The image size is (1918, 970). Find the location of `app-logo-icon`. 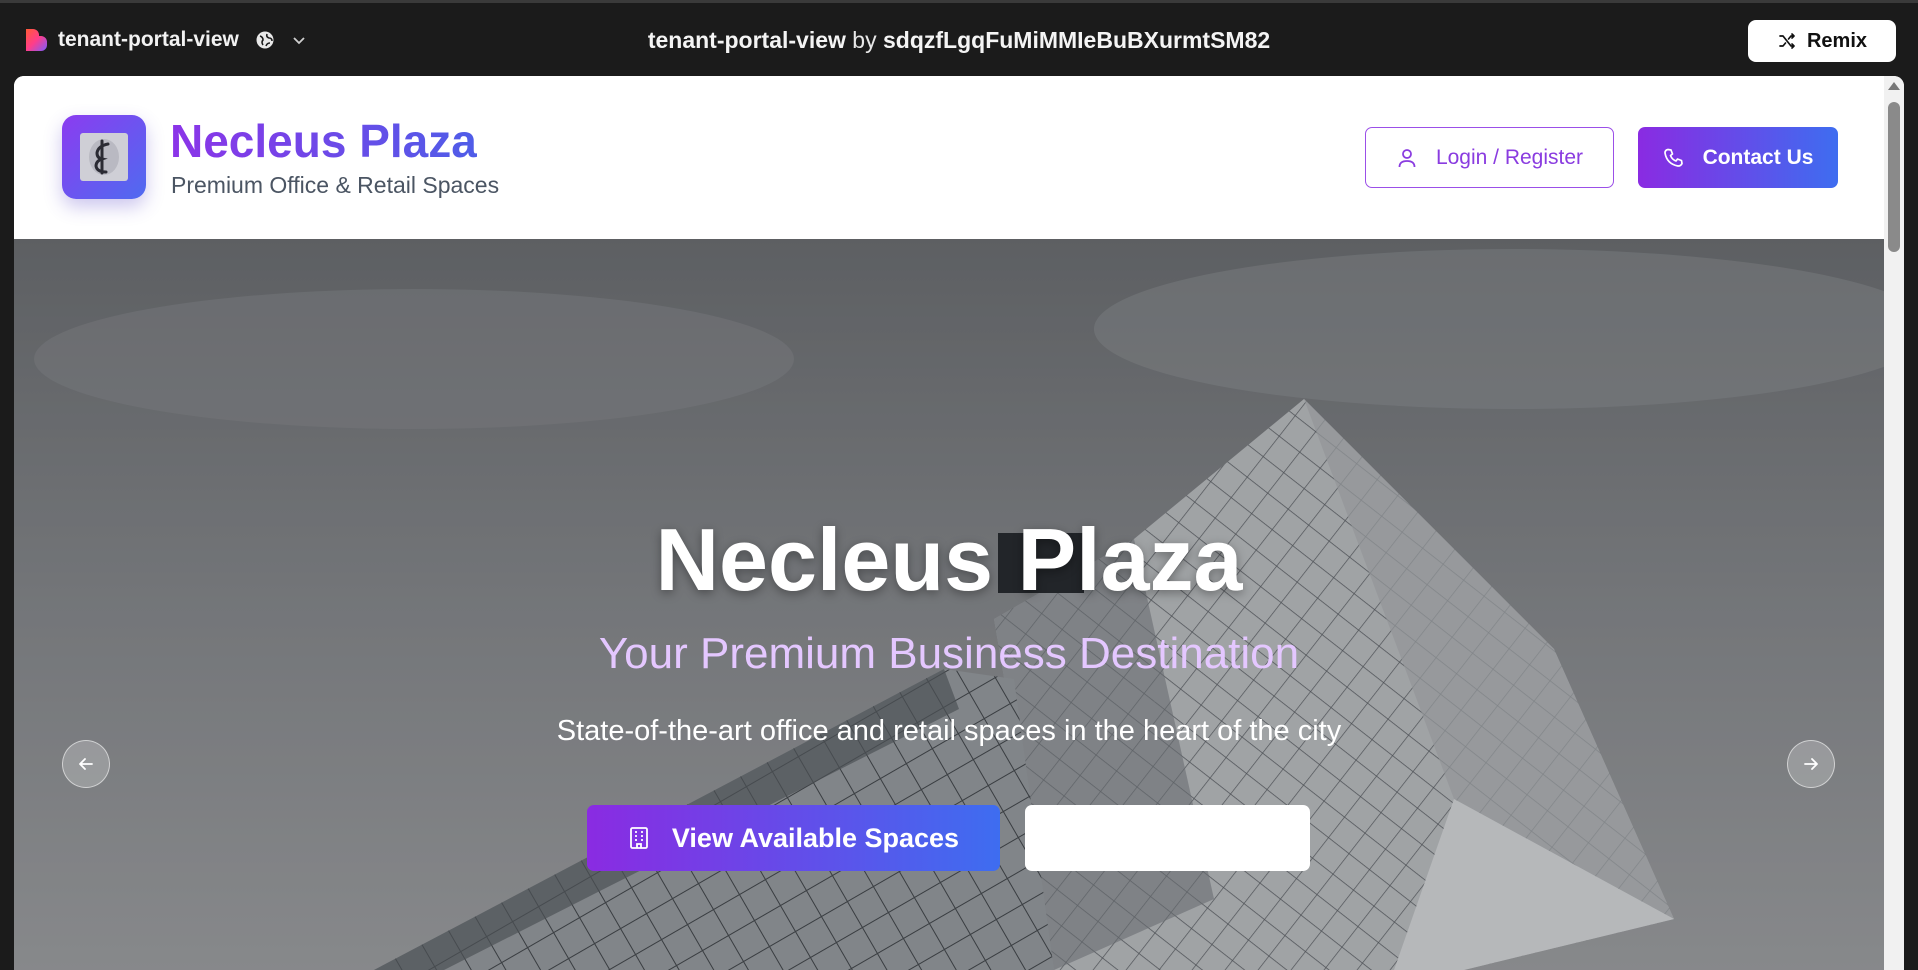

app-logo-icon is located at coordinates (36, 40).